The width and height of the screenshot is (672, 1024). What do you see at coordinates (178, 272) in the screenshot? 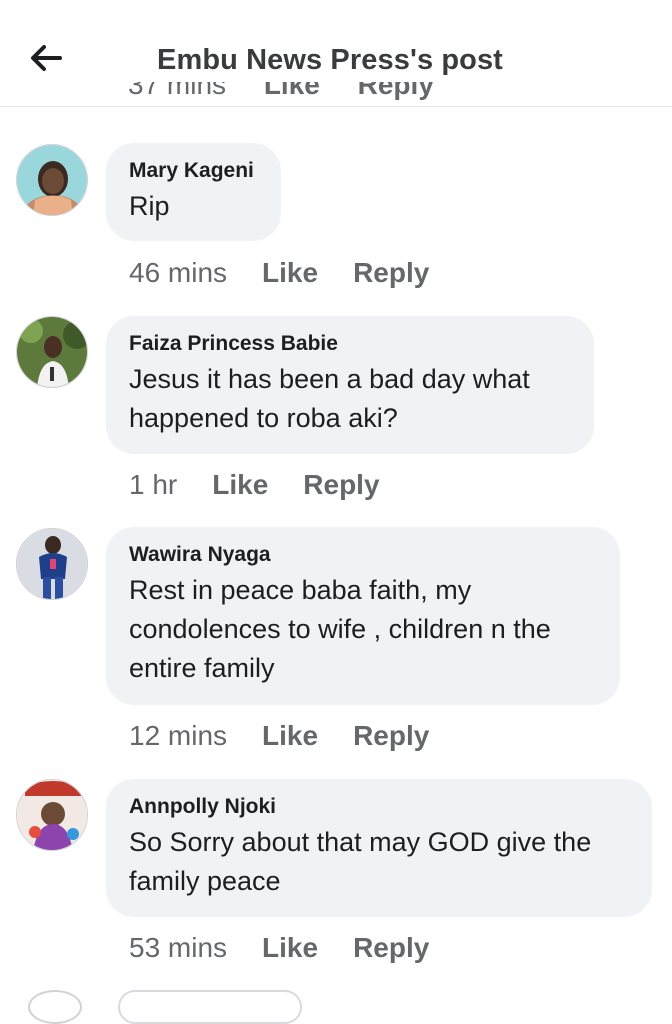
I see `comment-time: 46 mins` at bounding box center [178, 272].